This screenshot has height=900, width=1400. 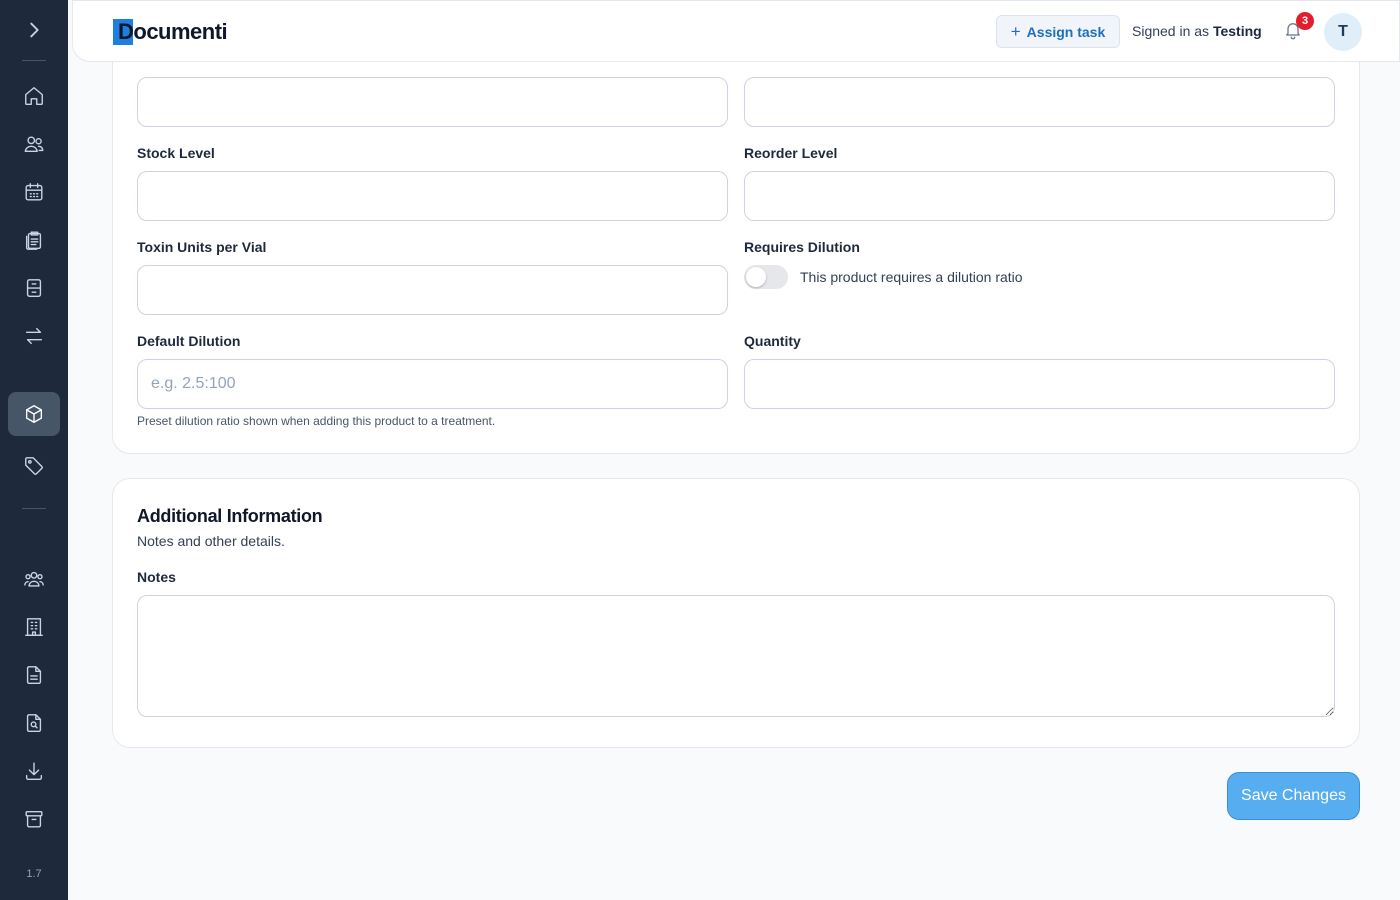 What do you see at coordinates (802, 247) in the screenshot?
I see `requires-dilution-label: Requires Dilution` at bounding box center [802, 247].